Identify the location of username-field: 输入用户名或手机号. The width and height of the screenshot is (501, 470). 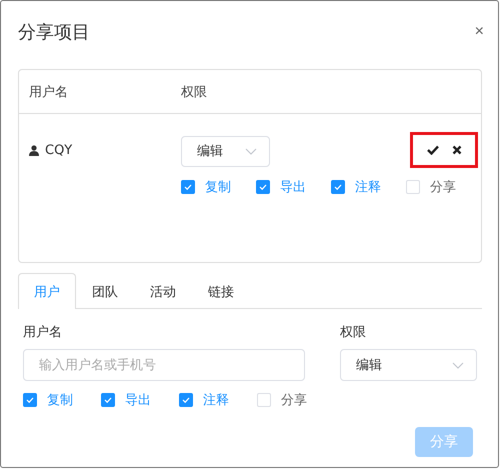
(164, 365).